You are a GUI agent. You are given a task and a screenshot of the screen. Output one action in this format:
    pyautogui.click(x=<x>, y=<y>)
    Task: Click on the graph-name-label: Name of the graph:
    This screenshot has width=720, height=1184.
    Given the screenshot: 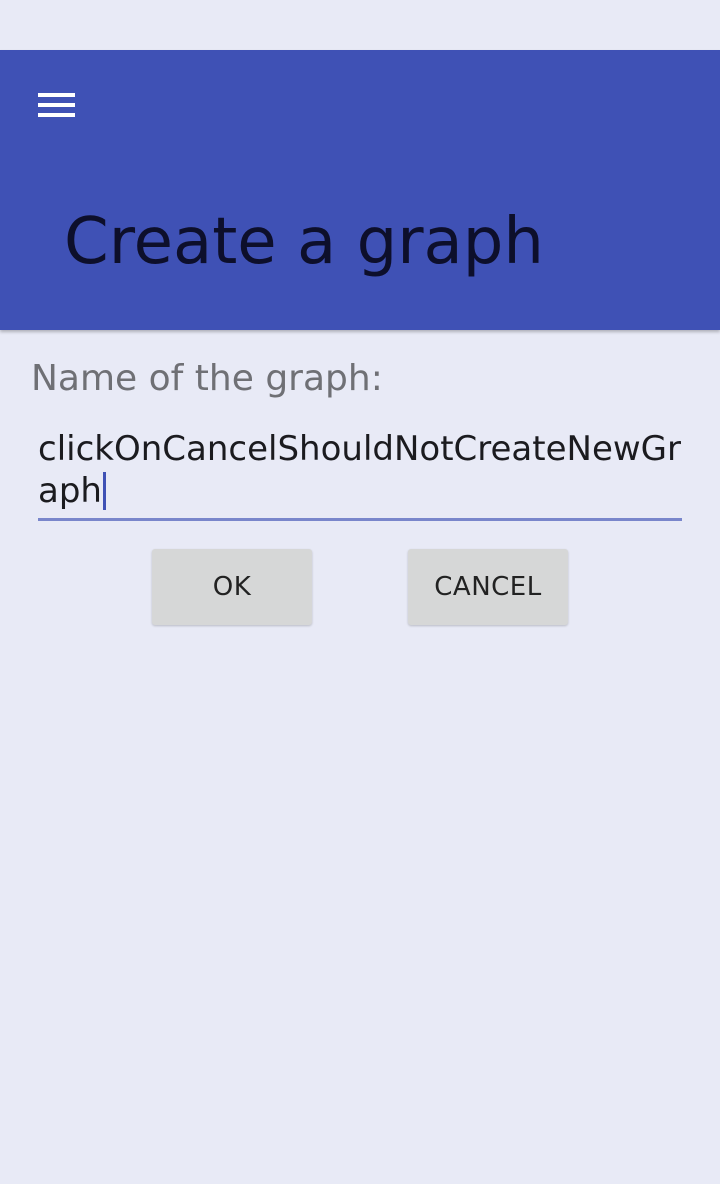 What is the action you would take?
    pyautogui.click(x=207, y=378)
    